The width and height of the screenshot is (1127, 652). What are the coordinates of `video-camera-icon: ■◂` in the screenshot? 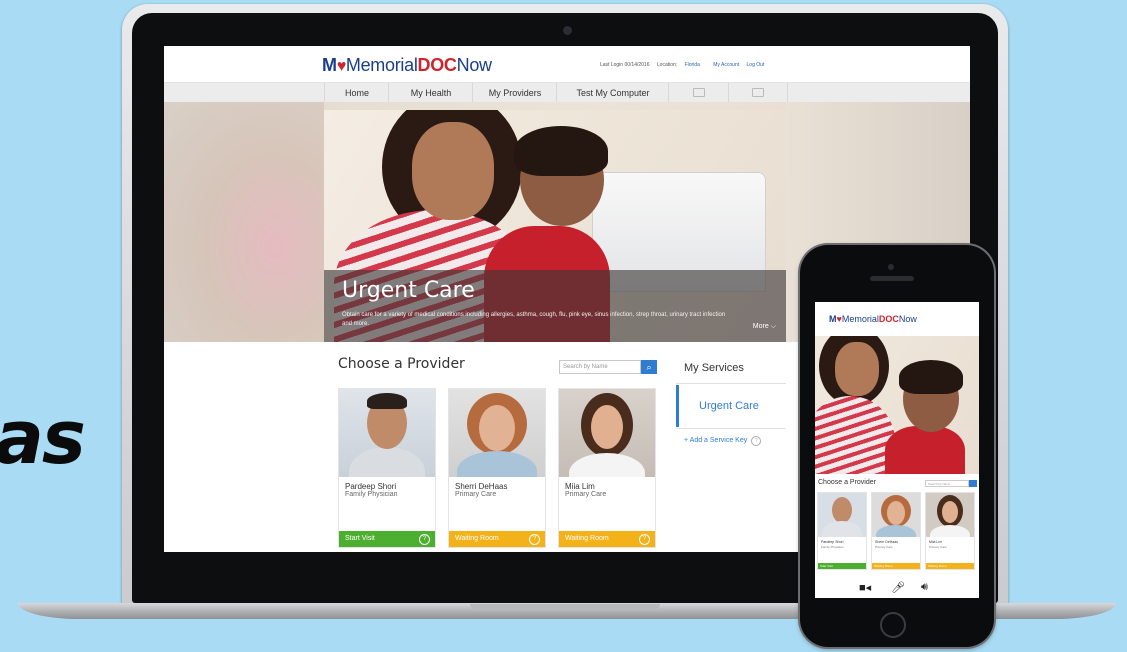 It's located at (865, 587).